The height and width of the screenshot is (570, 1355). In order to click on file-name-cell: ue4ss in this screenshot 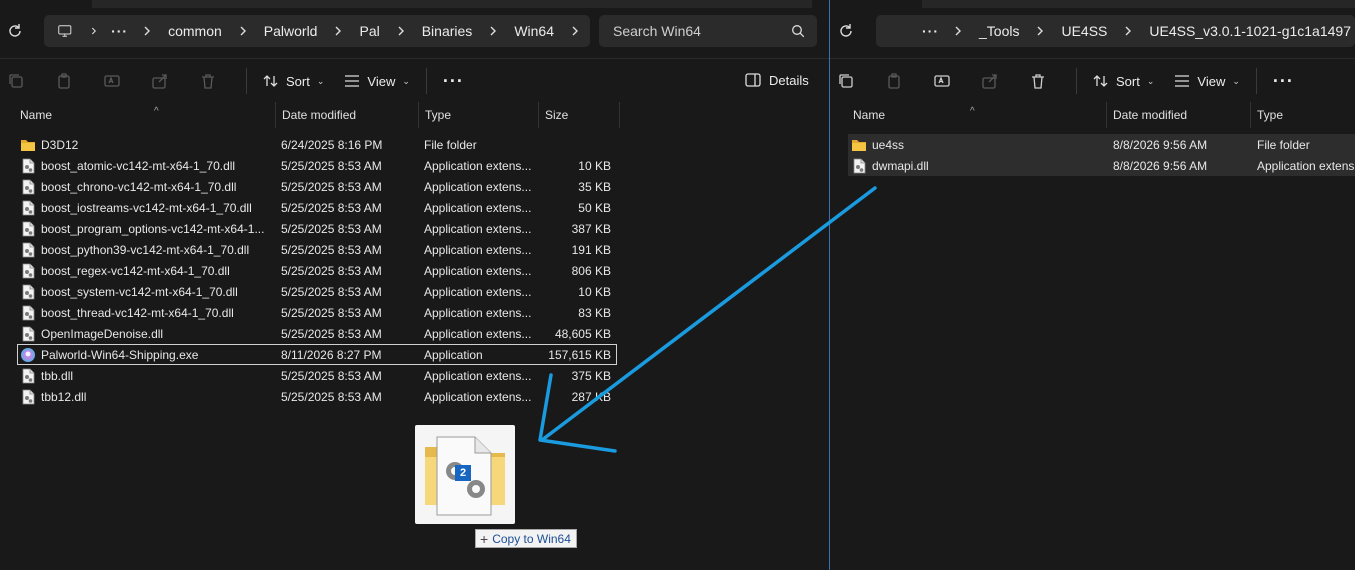, I will do `click(977, 145)`.